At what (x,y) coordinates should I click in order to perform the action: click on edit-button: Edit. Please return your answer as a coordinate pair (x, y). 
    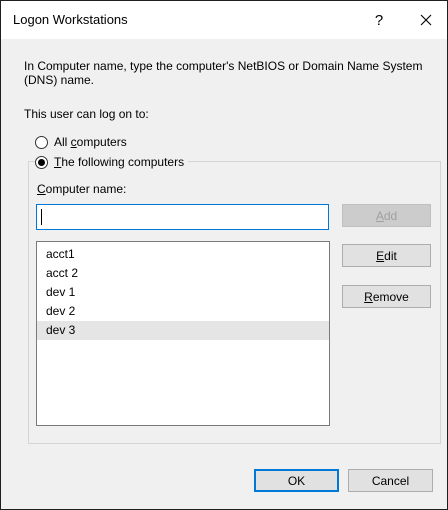
    Looking at the image, I should click on (386, 255).